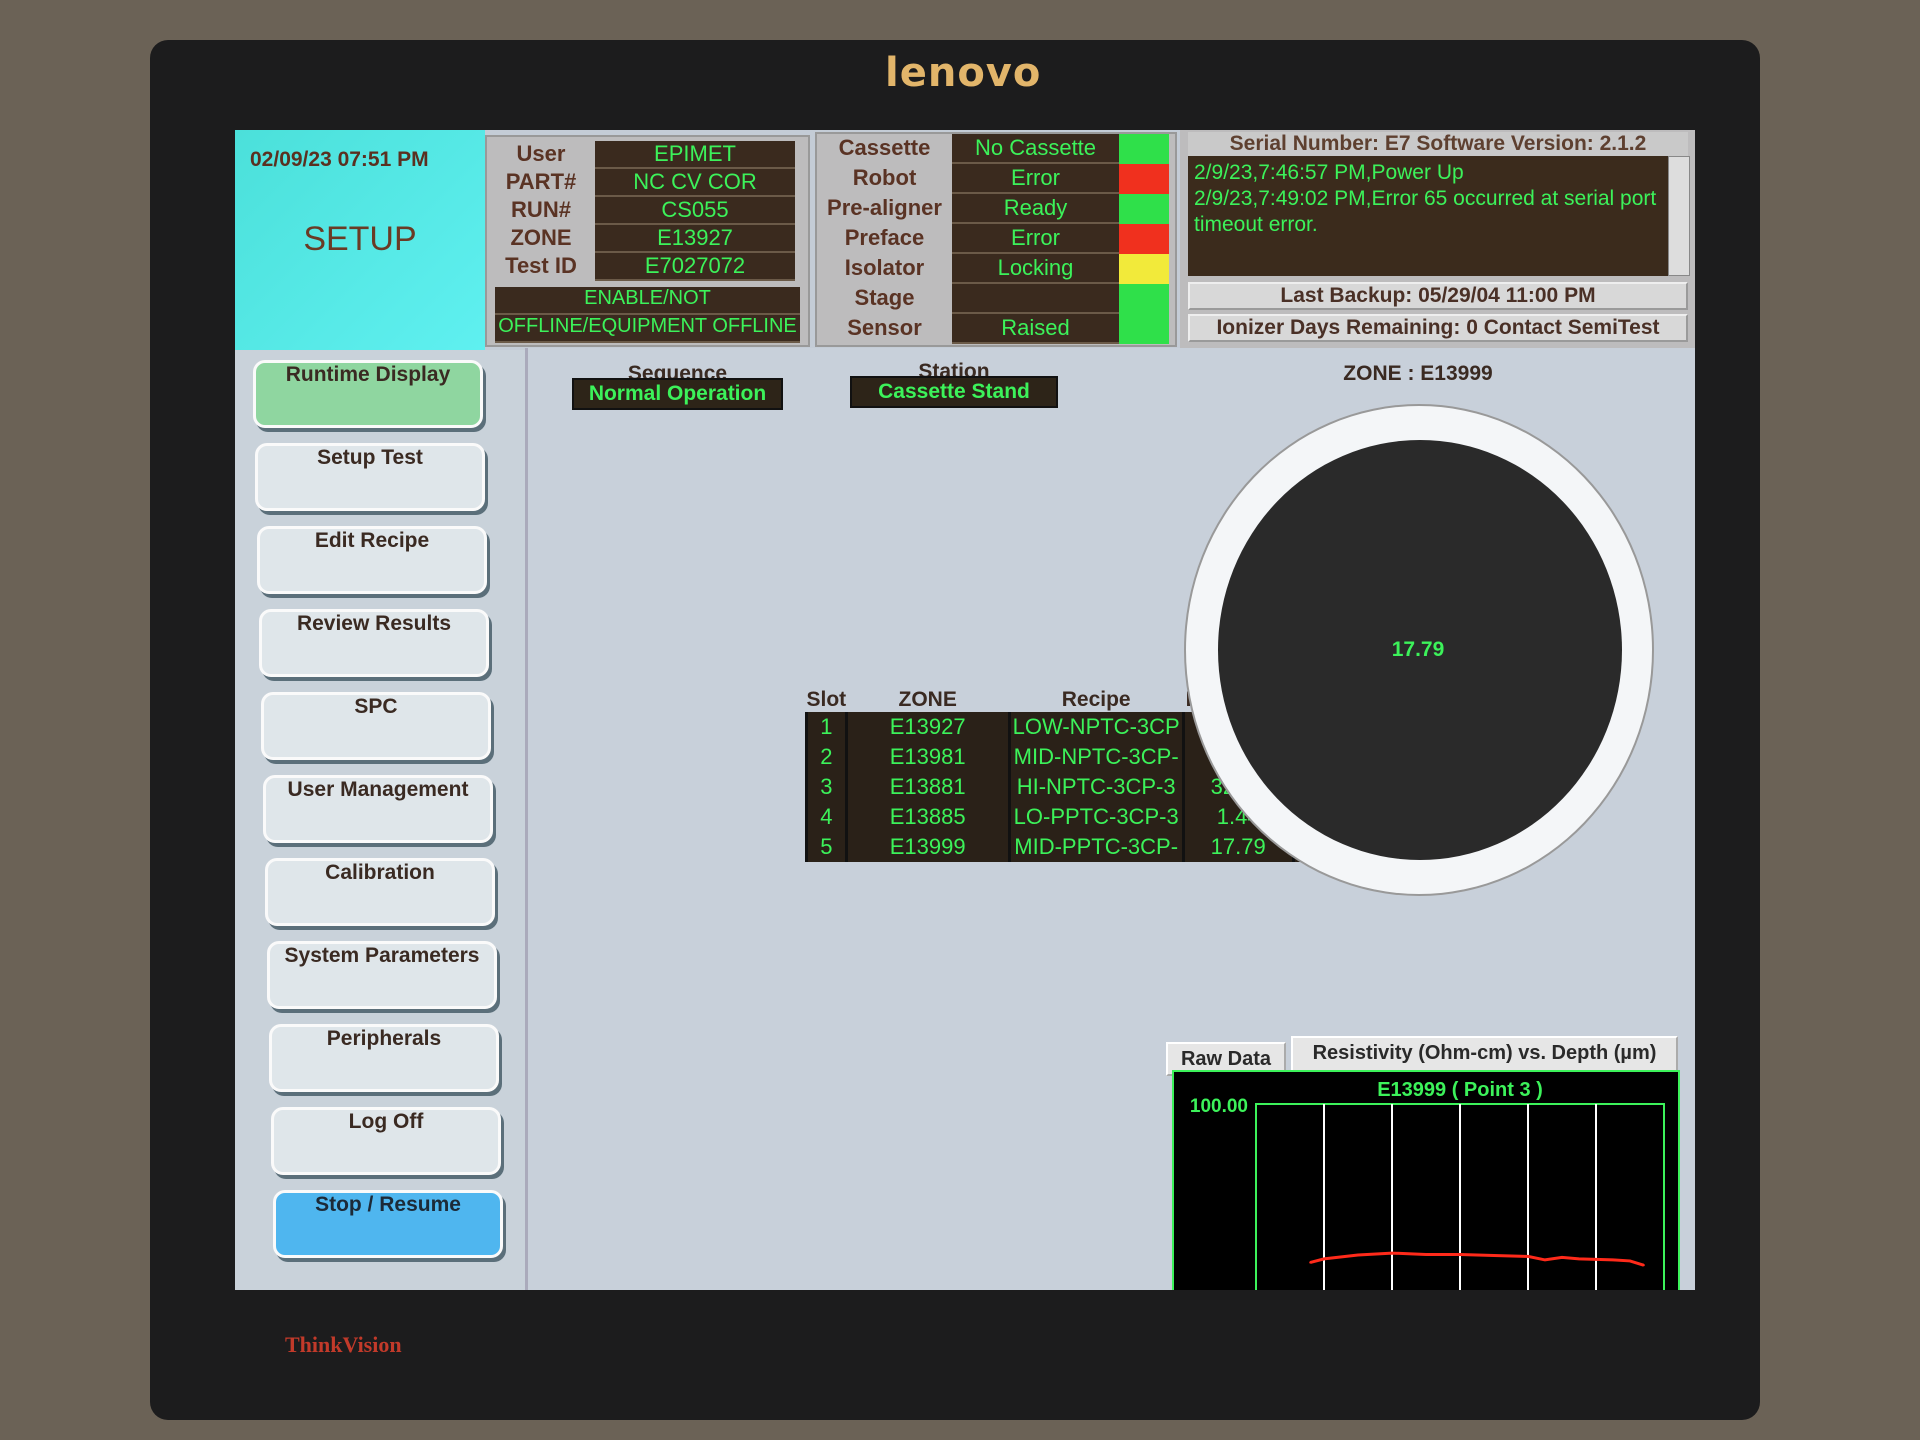  I want to click on lenovo-logo: lenovo, so click(963, 73).